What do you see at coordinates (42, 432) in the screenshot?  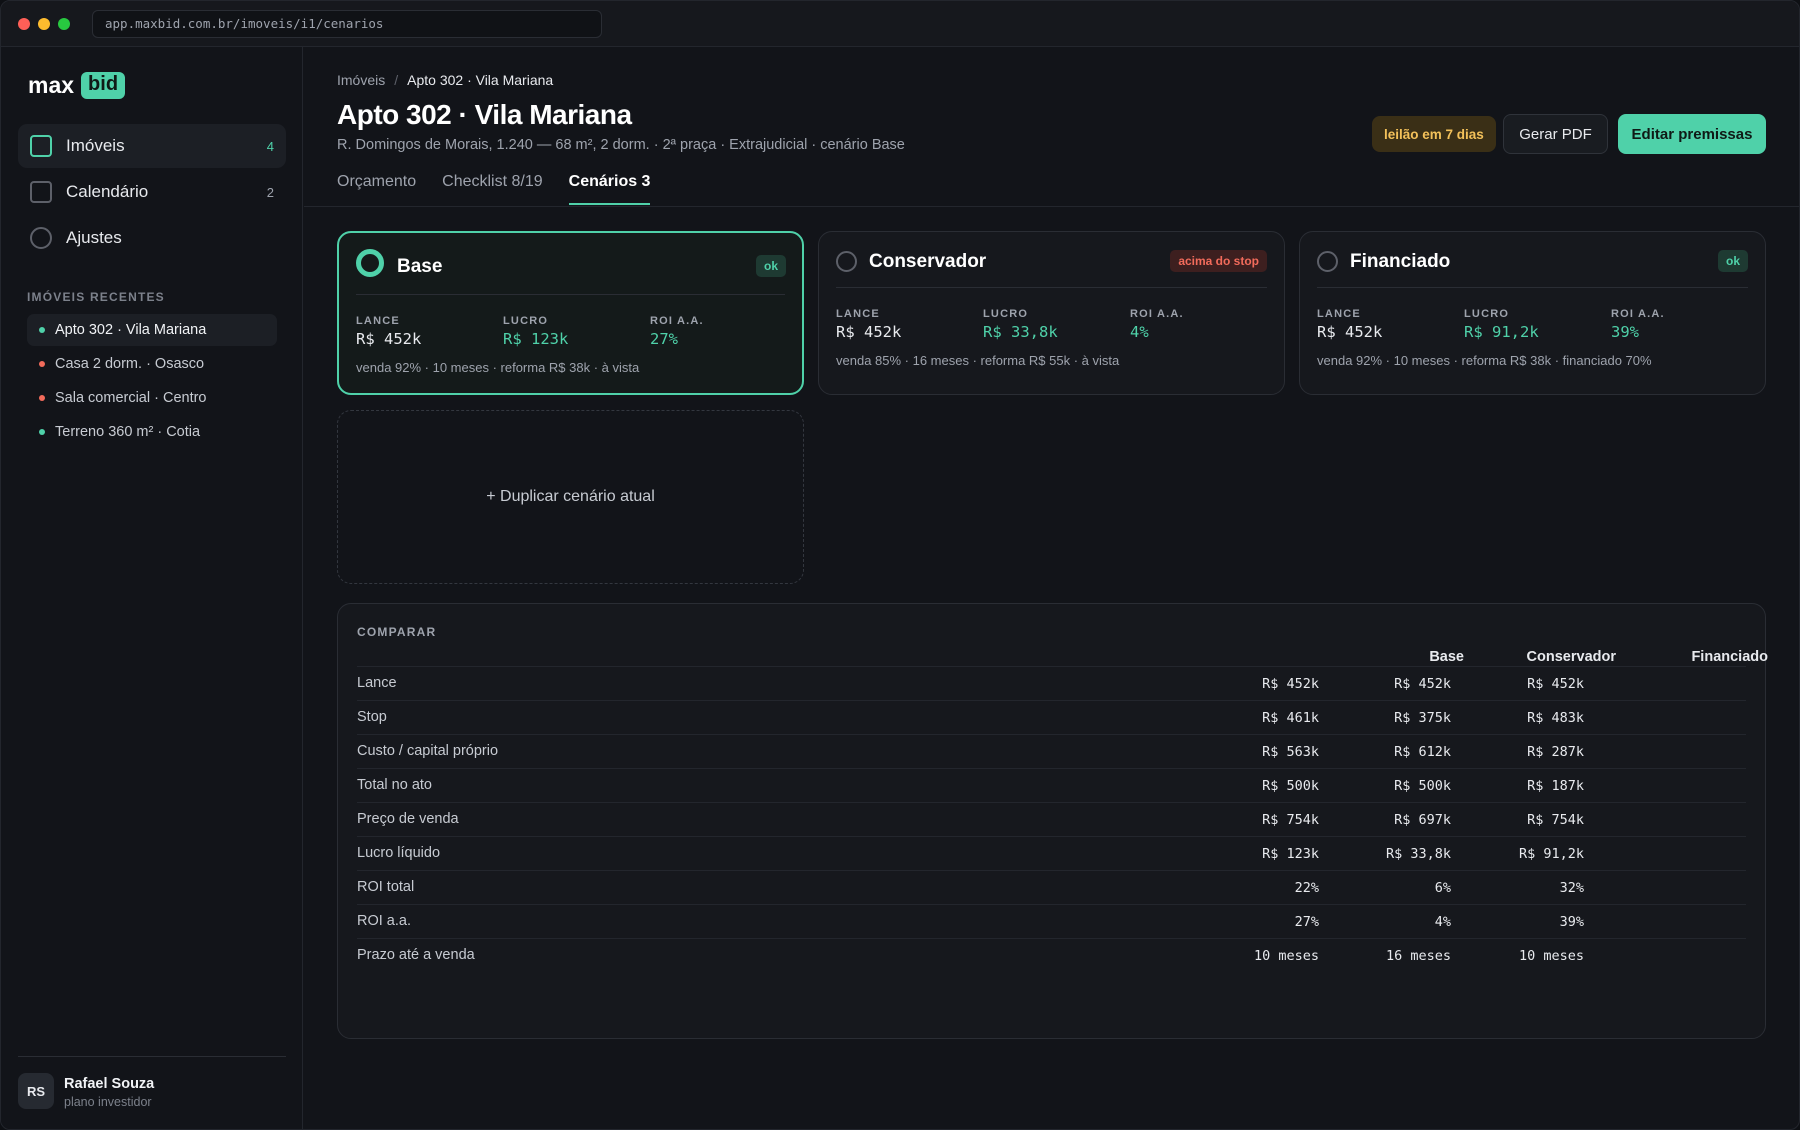 I see `status-dot-icon` at bounding box center [42, 432].